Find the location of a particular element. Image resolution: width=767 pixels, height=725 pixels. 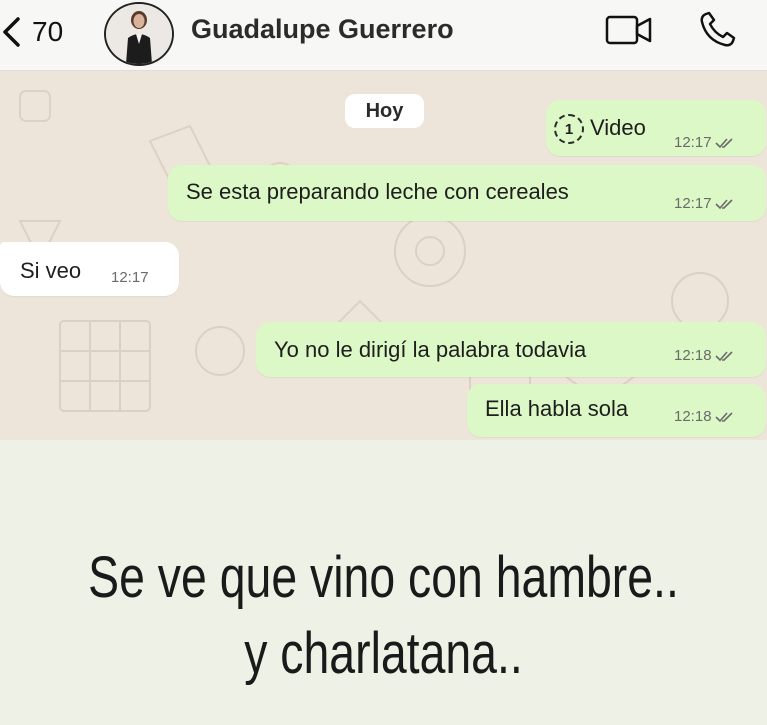

chevron-left-icon is located at coordinates (11, 32).